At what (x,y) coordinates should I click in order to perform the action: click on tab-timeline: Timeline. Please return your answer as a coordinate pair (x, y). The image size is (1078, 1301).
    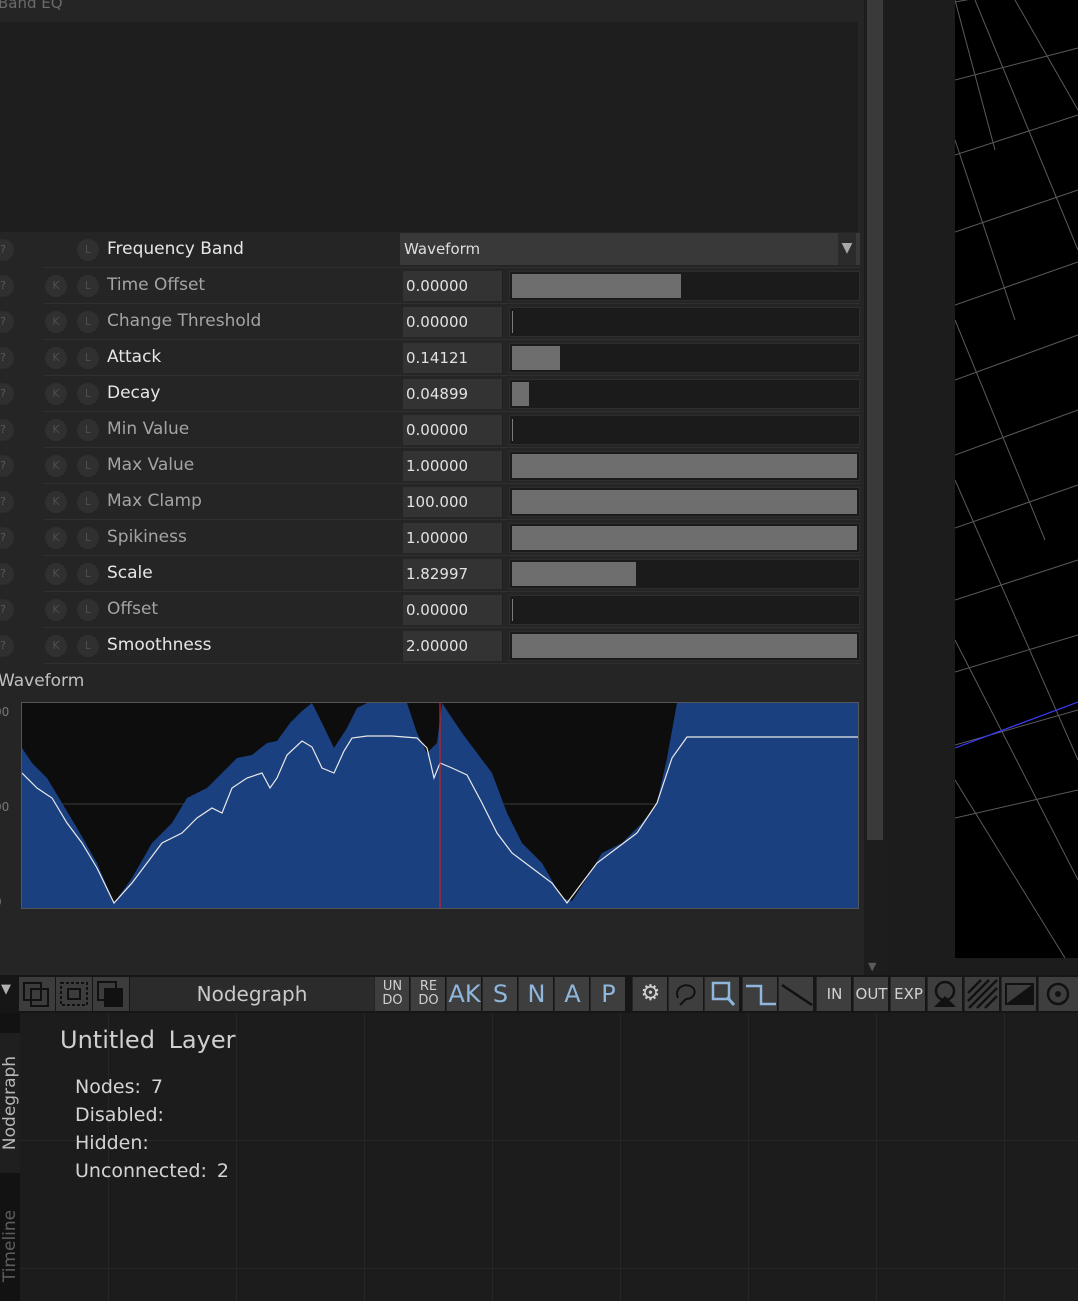
    Looking at the image, I should click on (10, 1246).